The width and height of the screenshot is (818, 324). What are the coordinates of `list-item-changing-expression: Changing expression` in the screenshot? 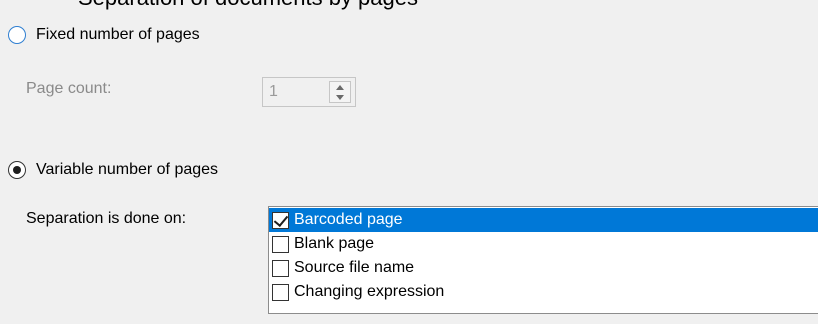 It's located at (543, 292).